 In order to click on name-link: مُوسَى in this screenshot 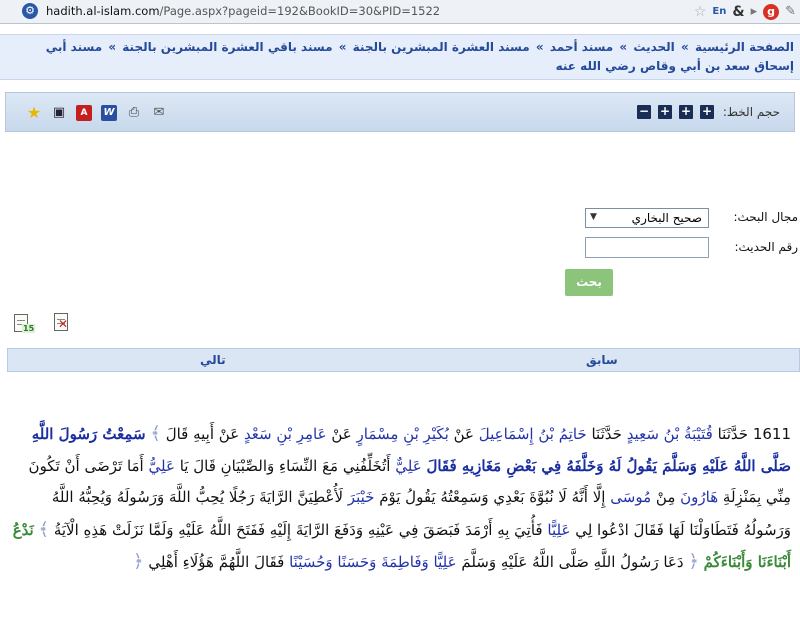, I will do `click(630, 497)`.